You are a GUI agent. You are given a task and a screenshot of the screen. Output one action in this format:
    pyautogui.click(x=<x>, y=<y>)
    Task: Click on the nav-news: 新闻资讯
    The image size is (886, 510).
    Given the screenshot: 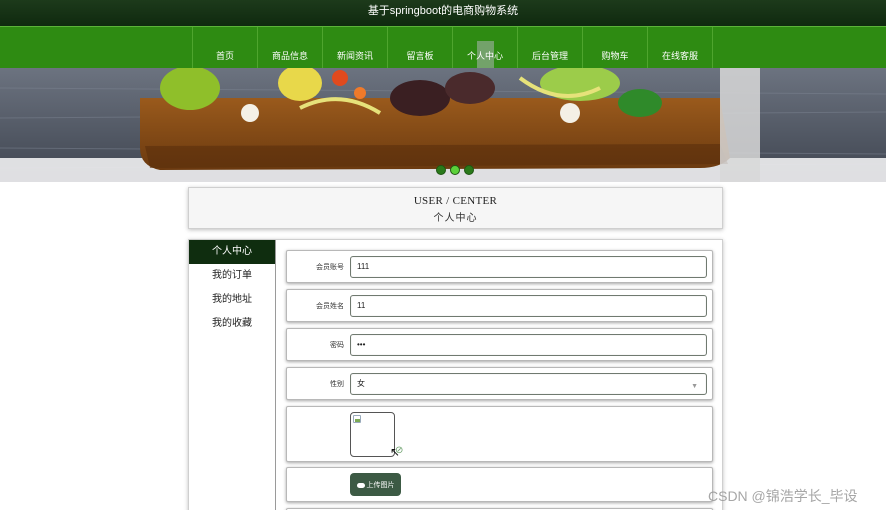 What is the action you would take?
    pyautogui.click(x=355, y=48)
    